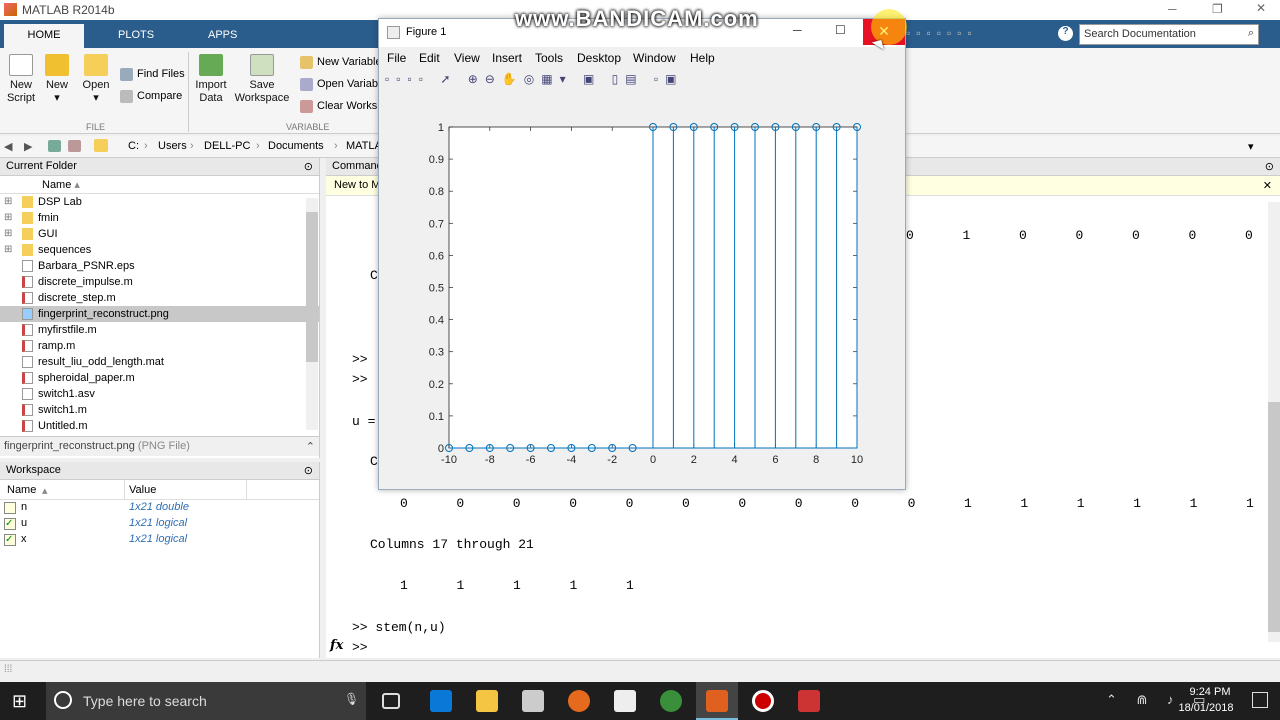 This screenshot has width=1280, height=720. I want to click on figure-menu-edit: Edit, so click(429, 58).